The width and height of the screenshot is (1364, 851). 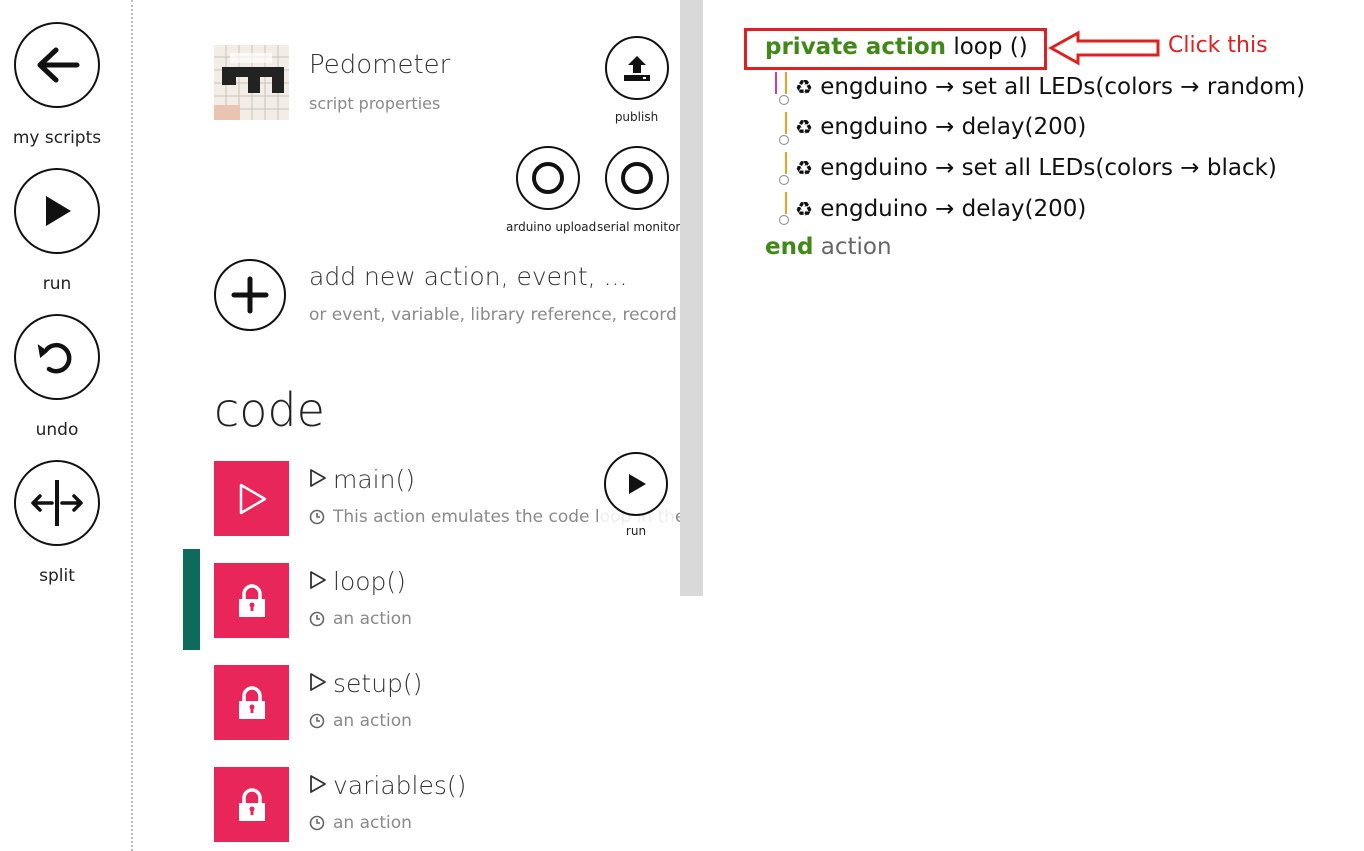 I want to click on action-setup: setup() an action, so click(x=447, y=703).